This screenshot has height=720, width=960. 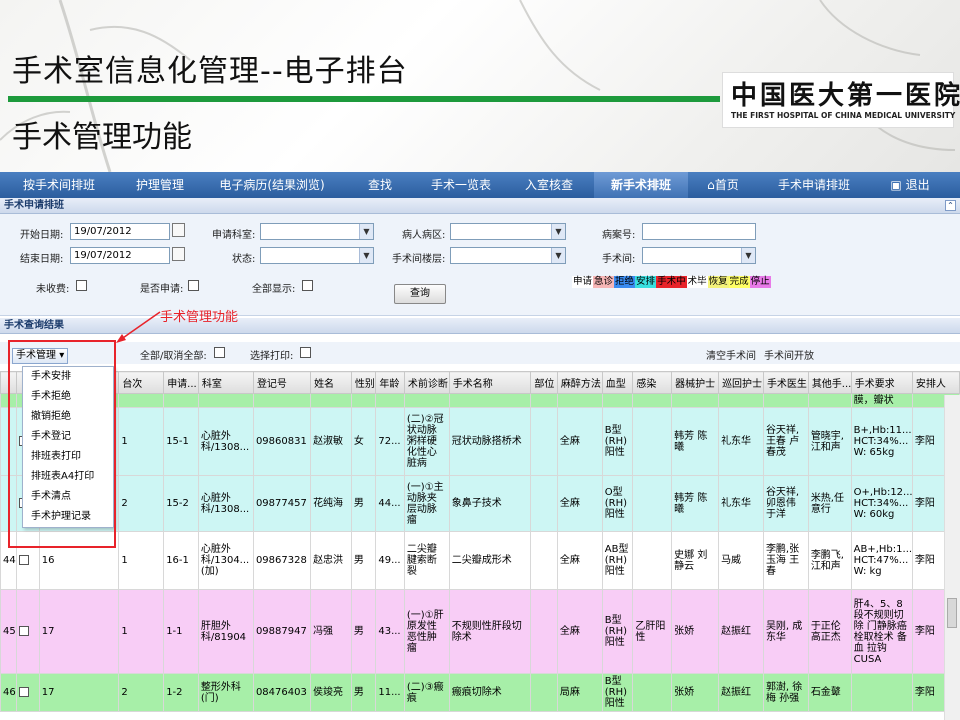 What do you see at coordinates (544, 692) in the screenshot?
I see `table-cell` at bounding box center [544, 692].